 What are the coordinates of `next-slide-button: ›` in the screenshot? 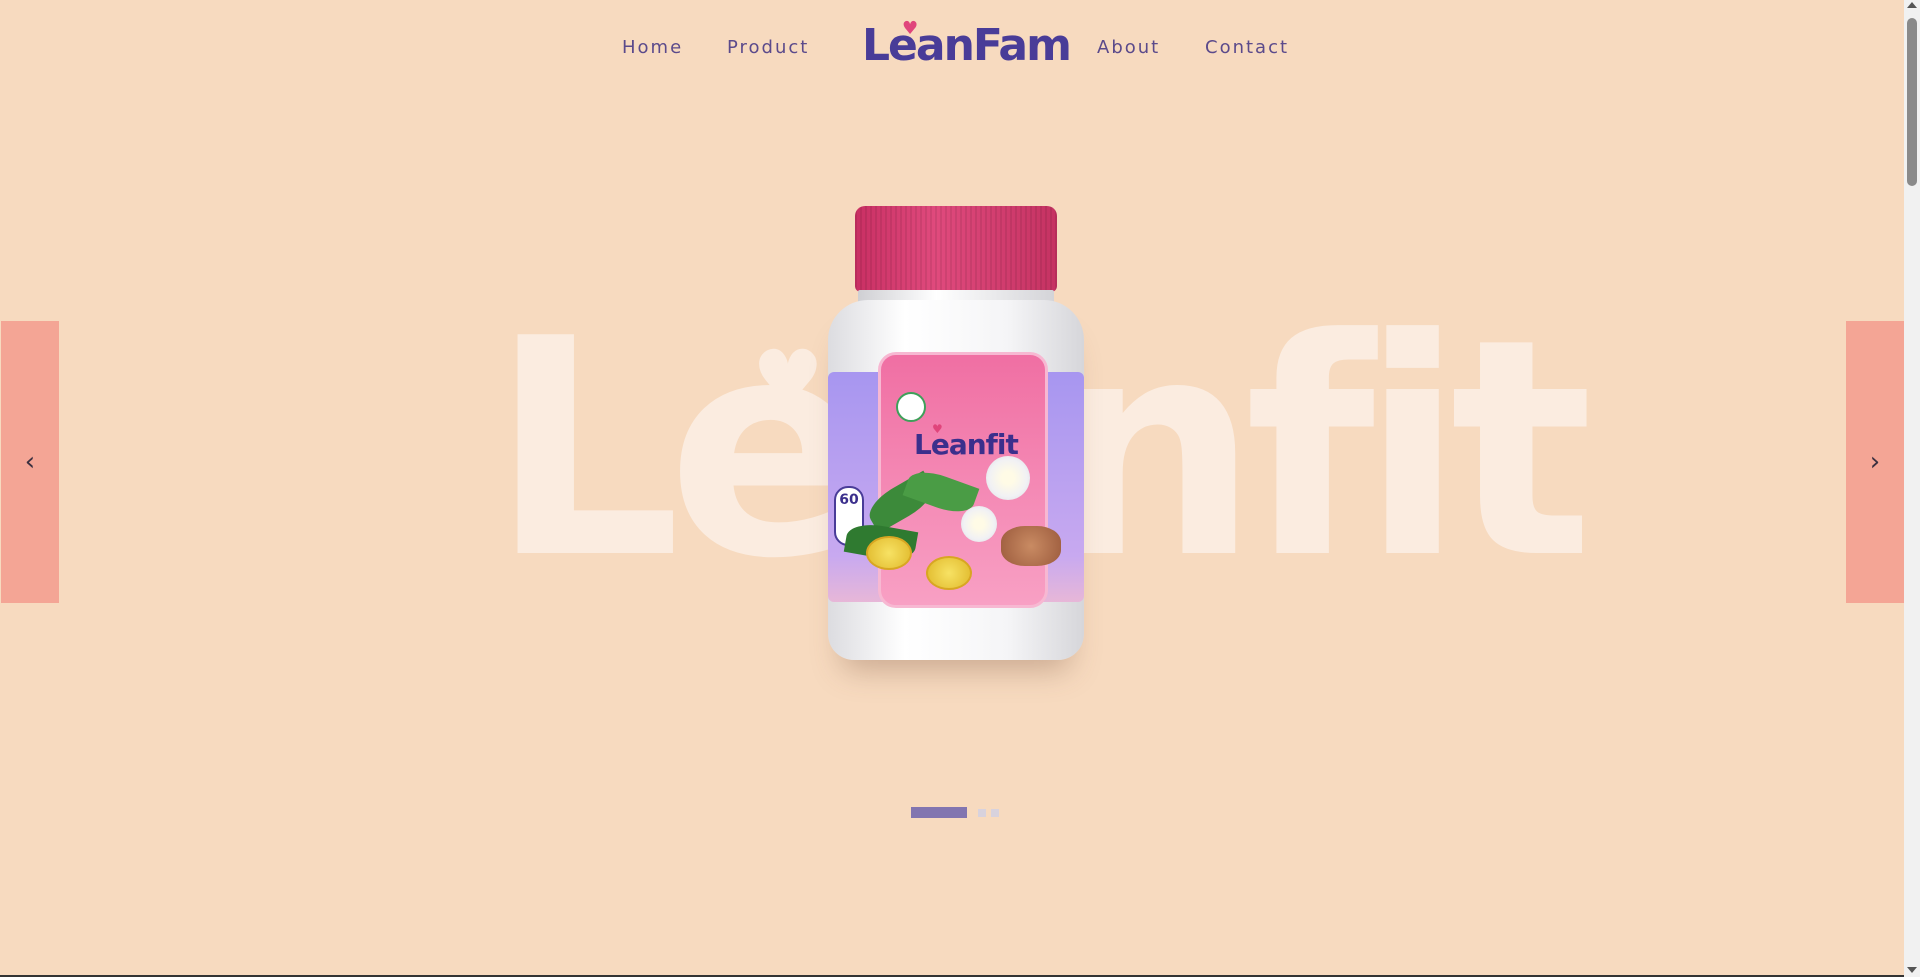 It's located at (1875, 462).